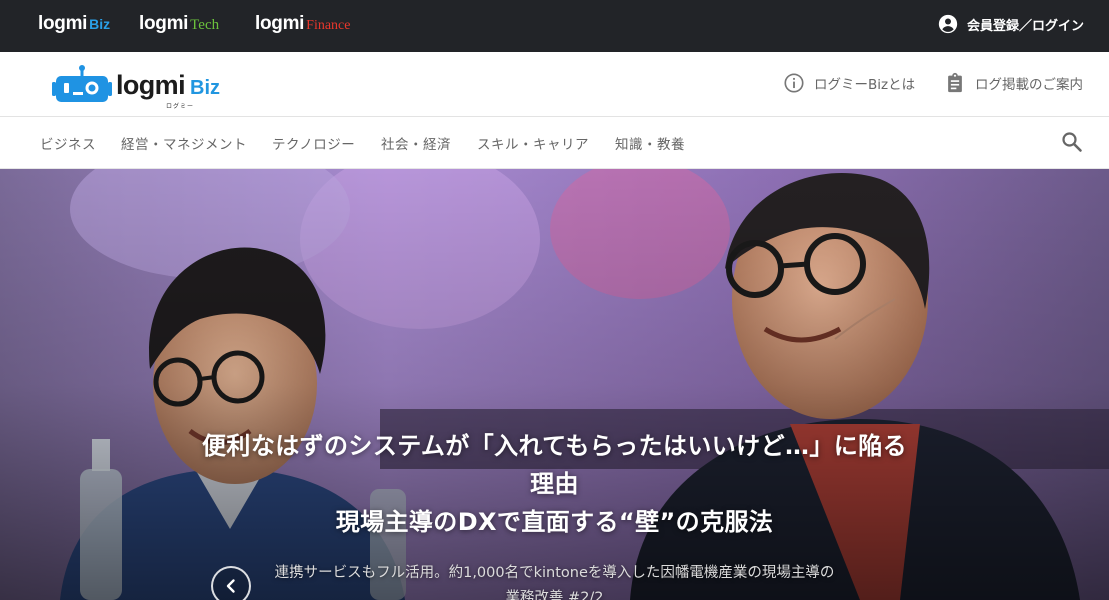  What do you see at coordinates (554, 595) in the screenshot?
I see `hero-subtitle-line: 業務改善 #2/2` at bounding box center [554, 595].